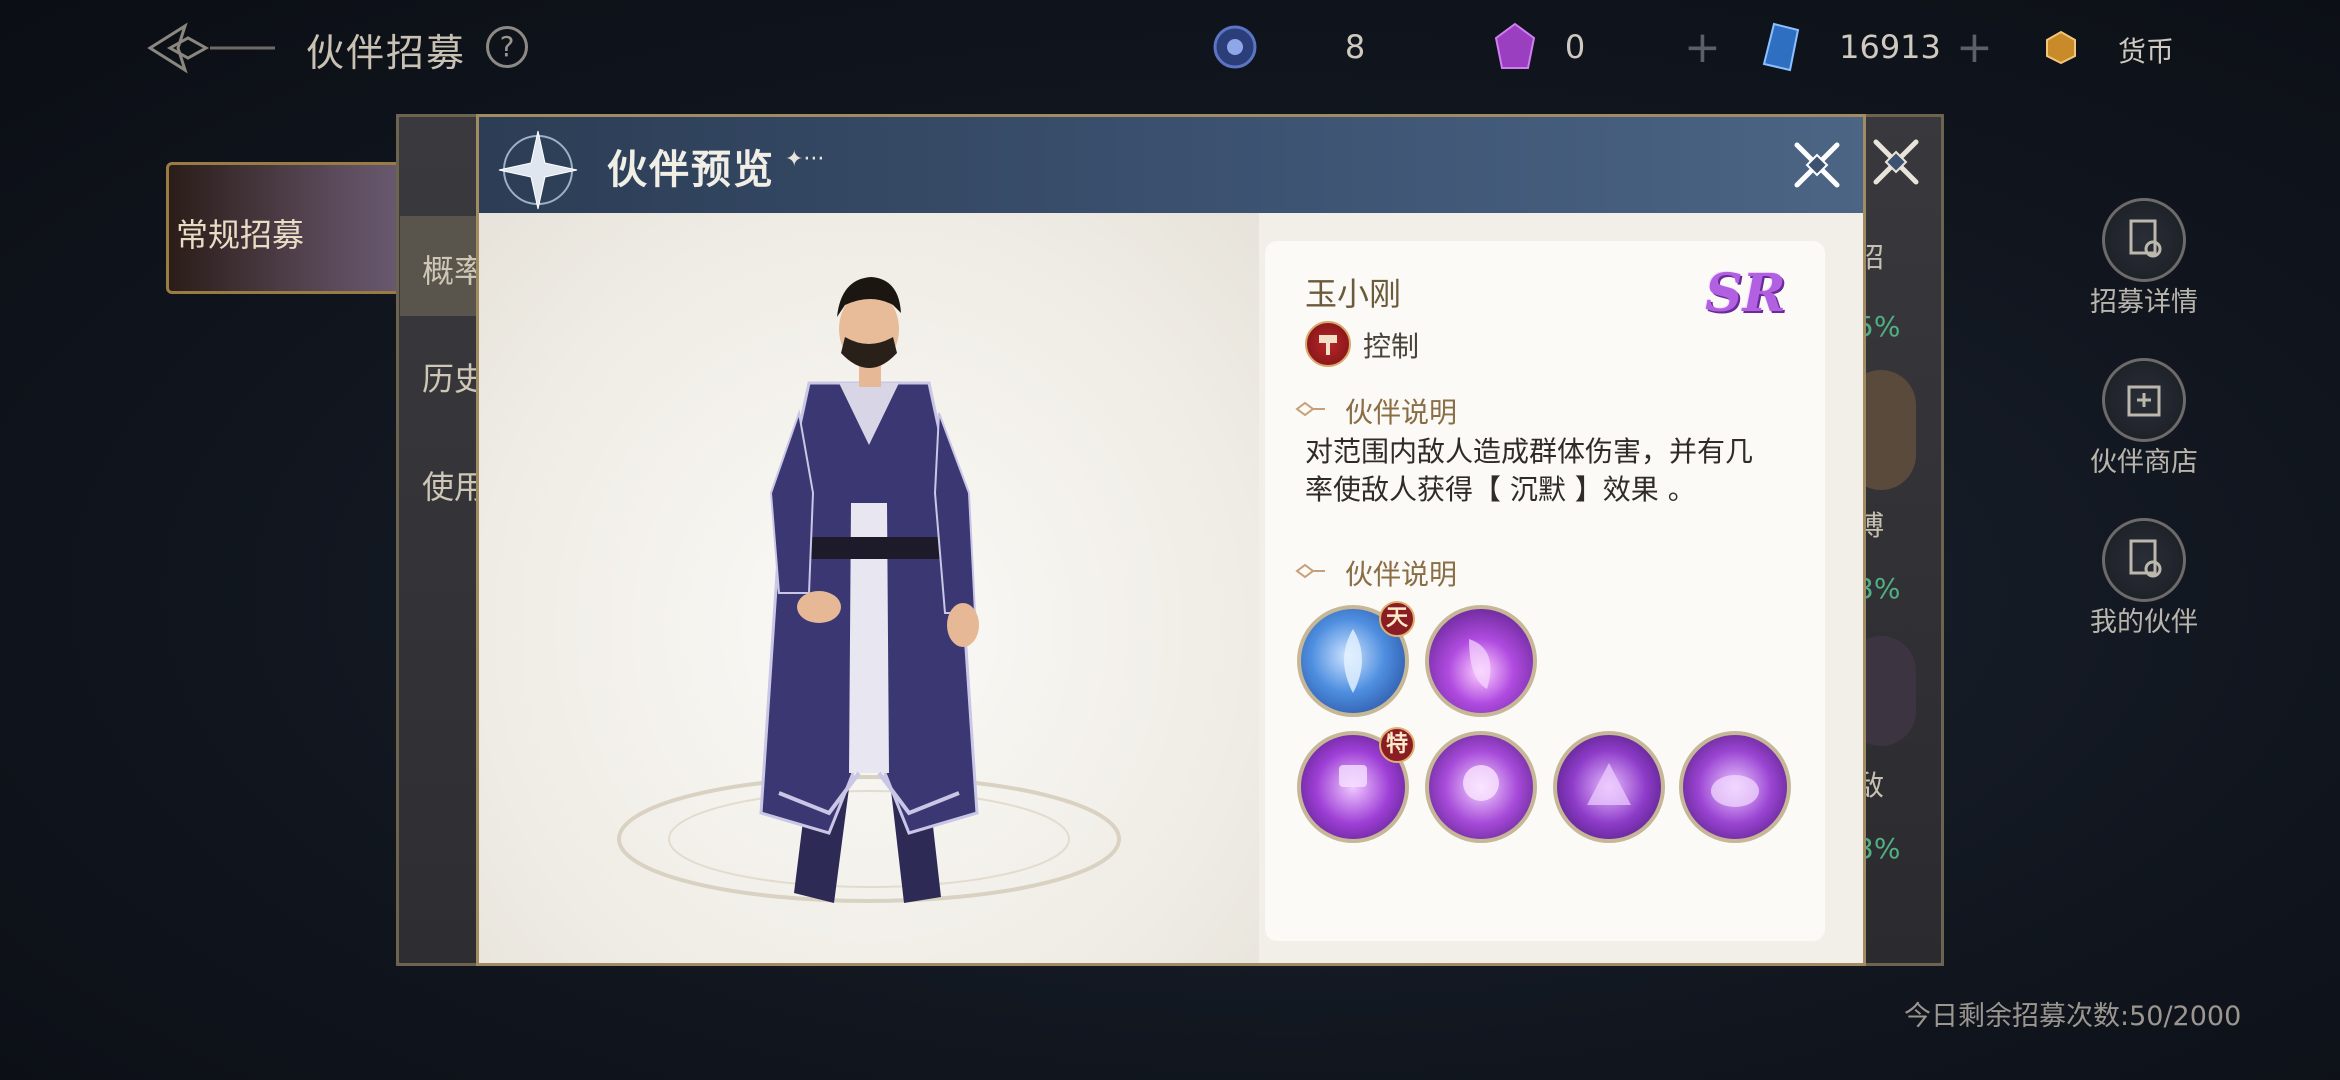  What do you see at coordinates (805, 159) in the screenshot?
I see `title-decoration: ✦···` at bounding box center [805, 159].